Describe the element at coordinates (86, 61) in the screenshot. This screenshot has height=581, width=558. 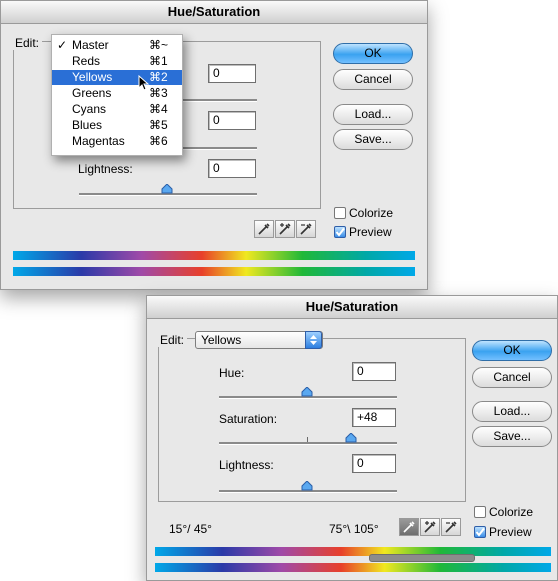
I see `menu-item-label: Reds` at that location.